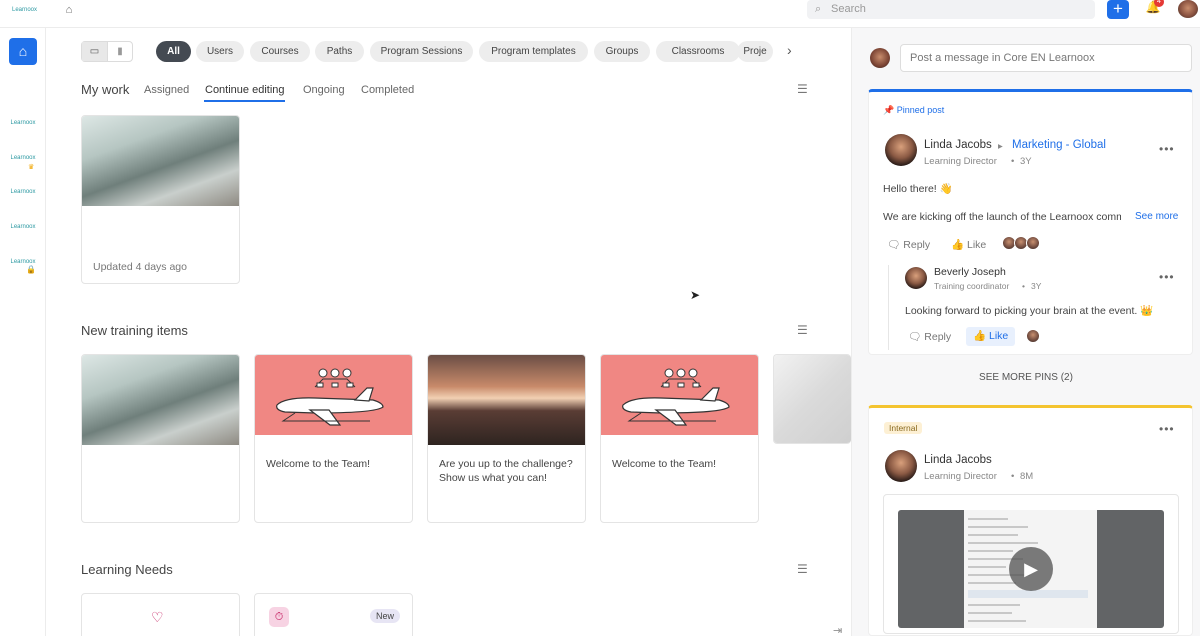  What do you see at coordinates (789, 50) in the screenshot?
I see `chevron-right-icon: ›` at bounding box center [789, 50].